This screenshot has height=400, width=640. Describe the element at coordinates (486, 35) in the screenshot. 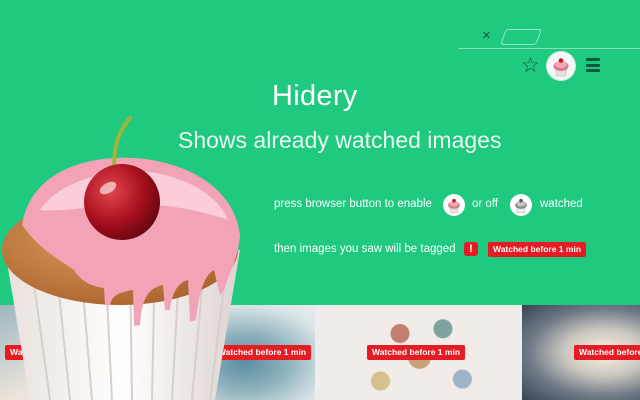

I see `close-tab-icon: ×` at that location.